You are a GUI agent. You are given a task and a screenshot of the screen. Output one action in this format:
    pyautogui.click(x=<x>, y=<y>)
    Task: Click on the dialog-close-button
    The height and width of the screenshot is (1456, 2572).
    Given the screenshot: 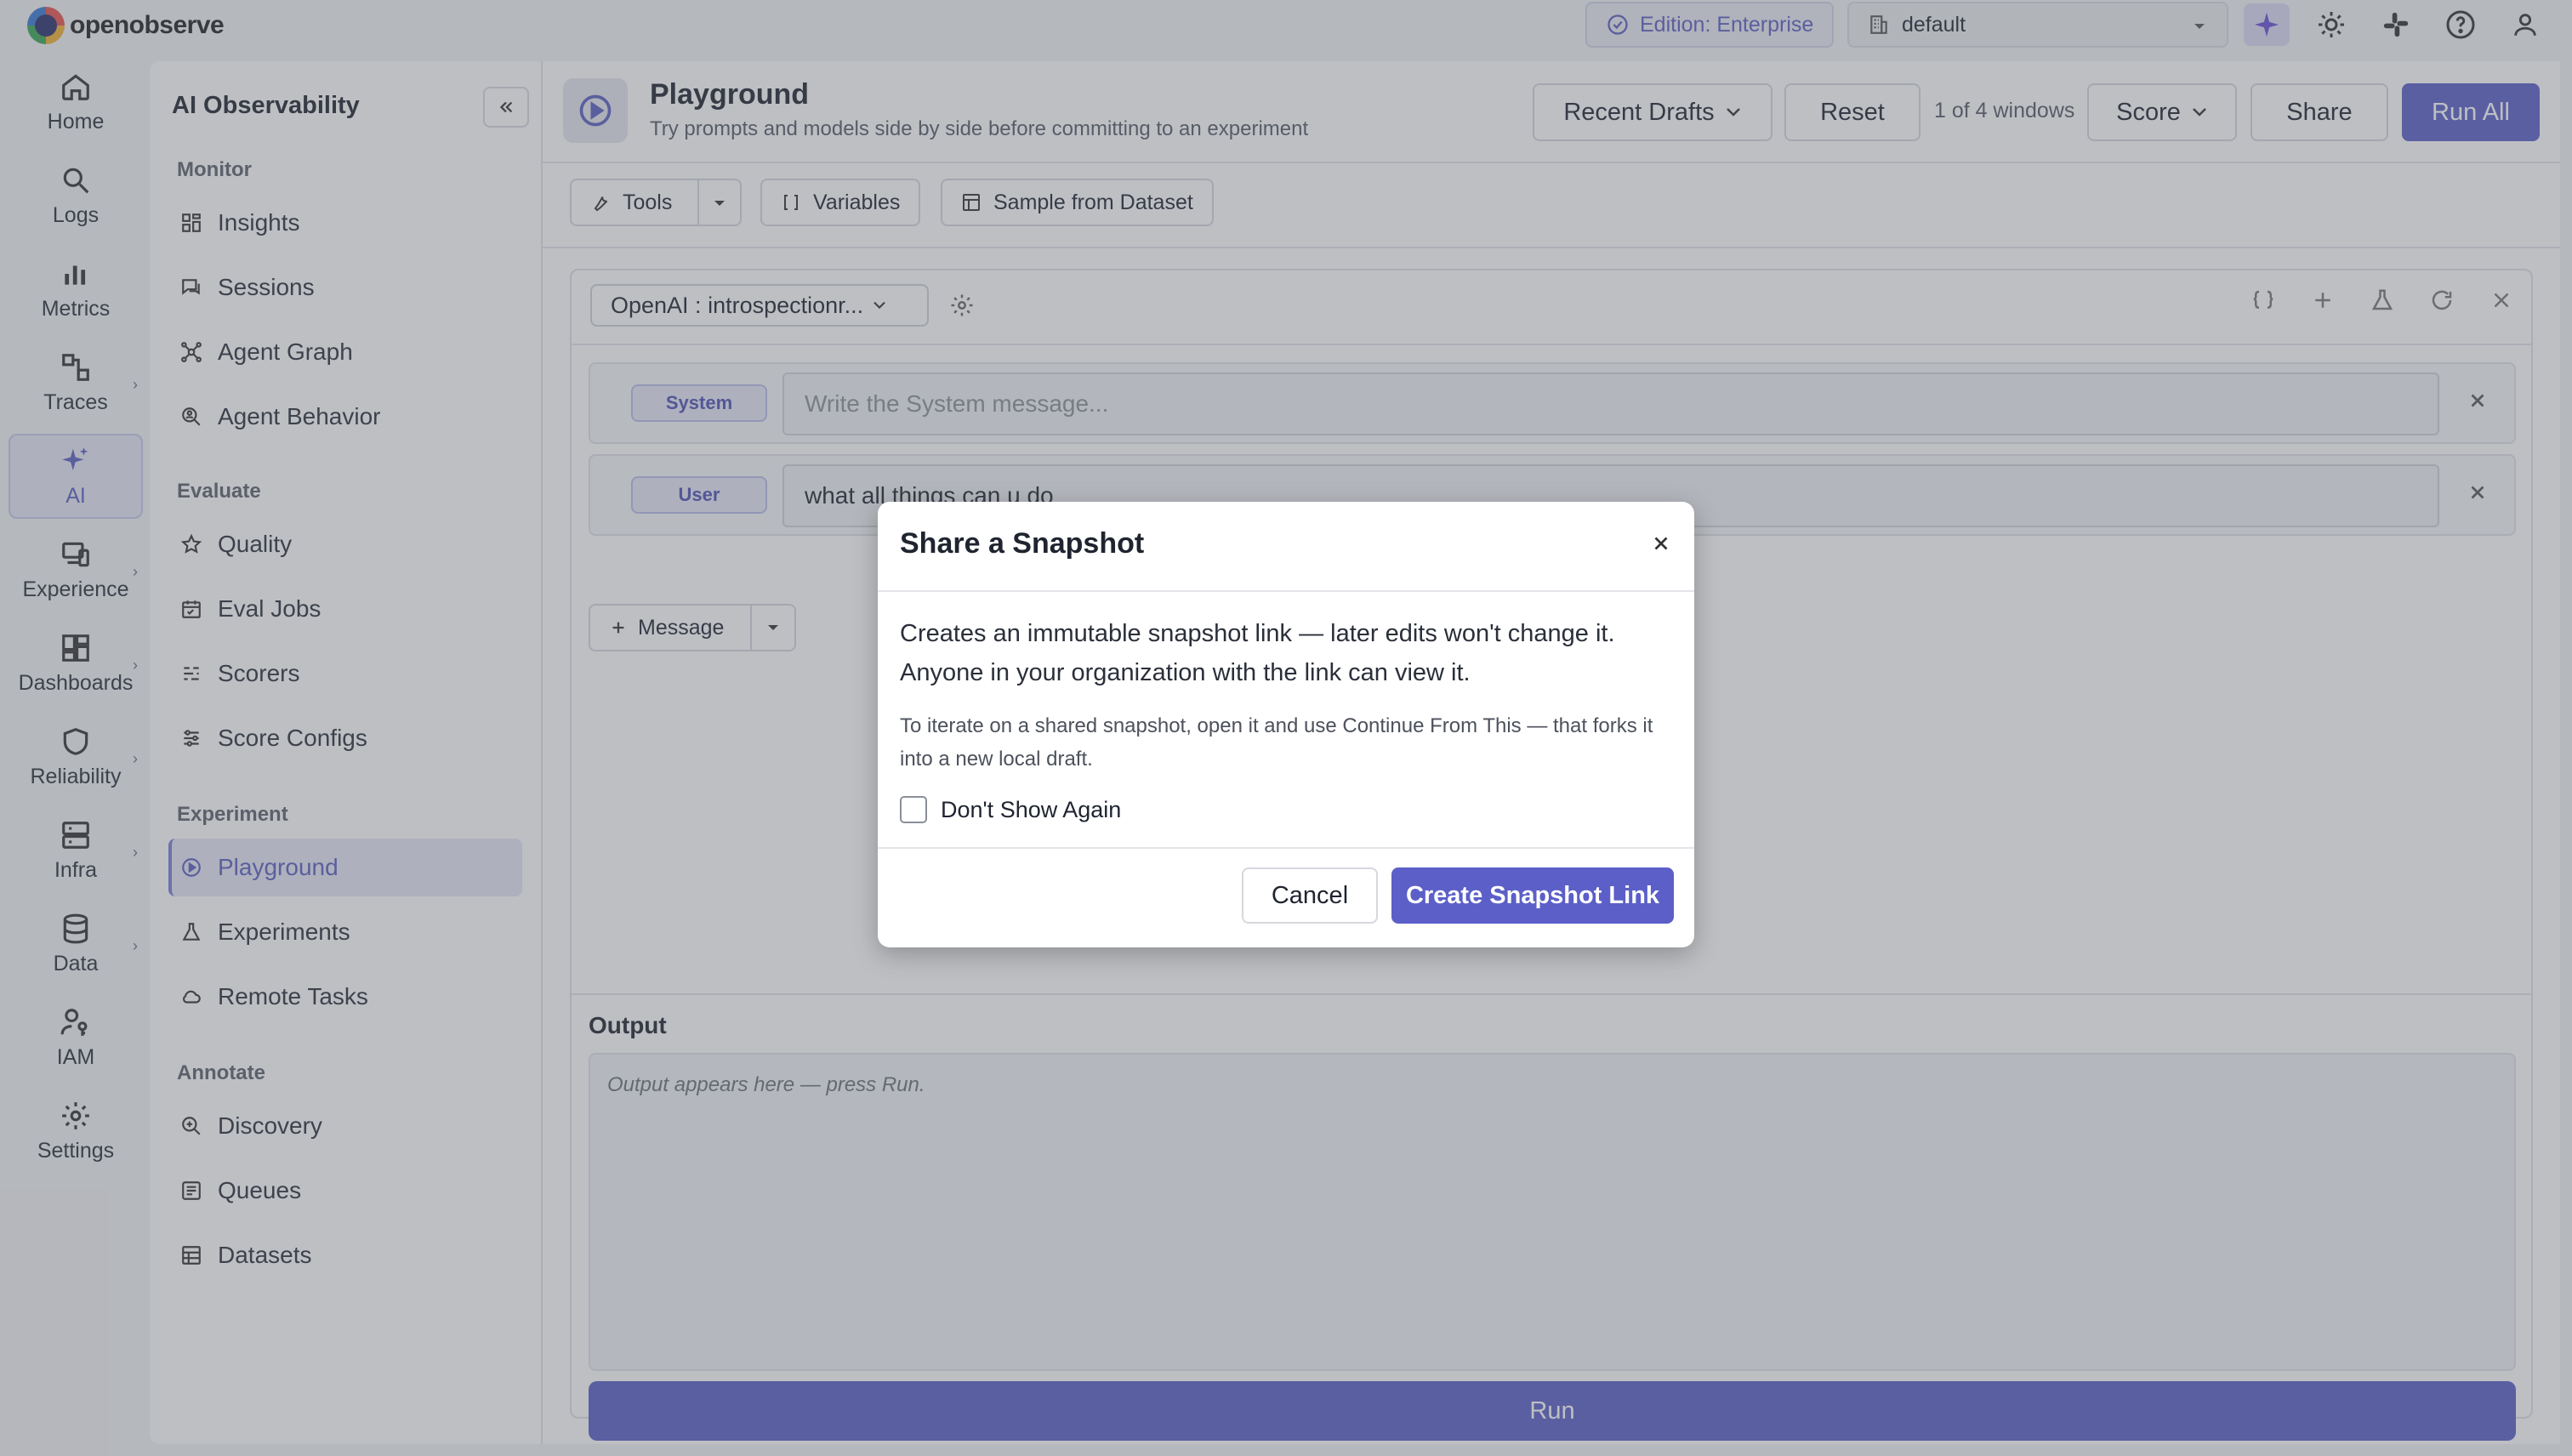 What is the action you would take?
    pyautogui.click(x=1661, y=543)
    